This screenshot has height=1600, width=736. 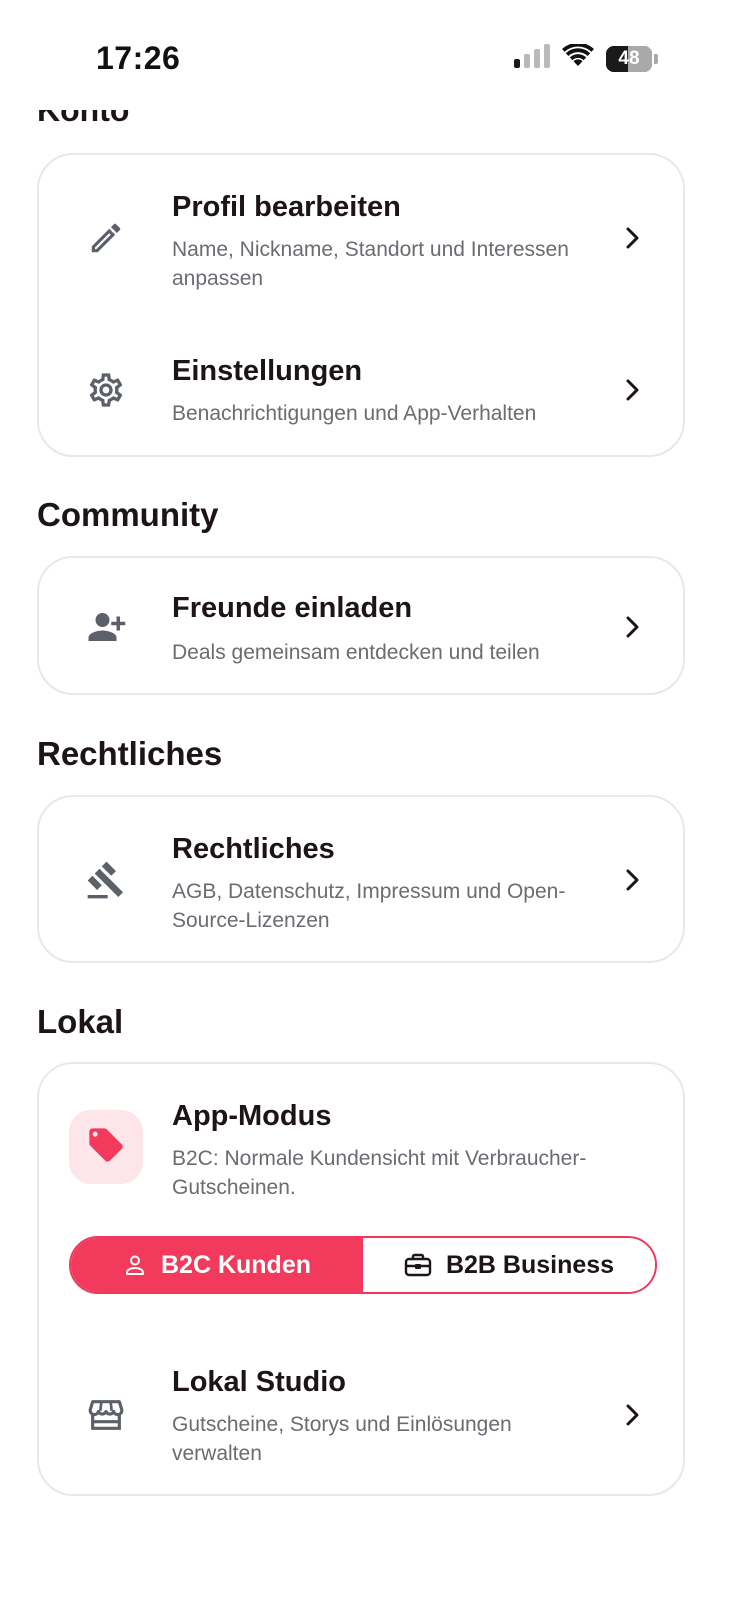 I want to click on status-bar: 17:26 48, so click(x=368, y=55).